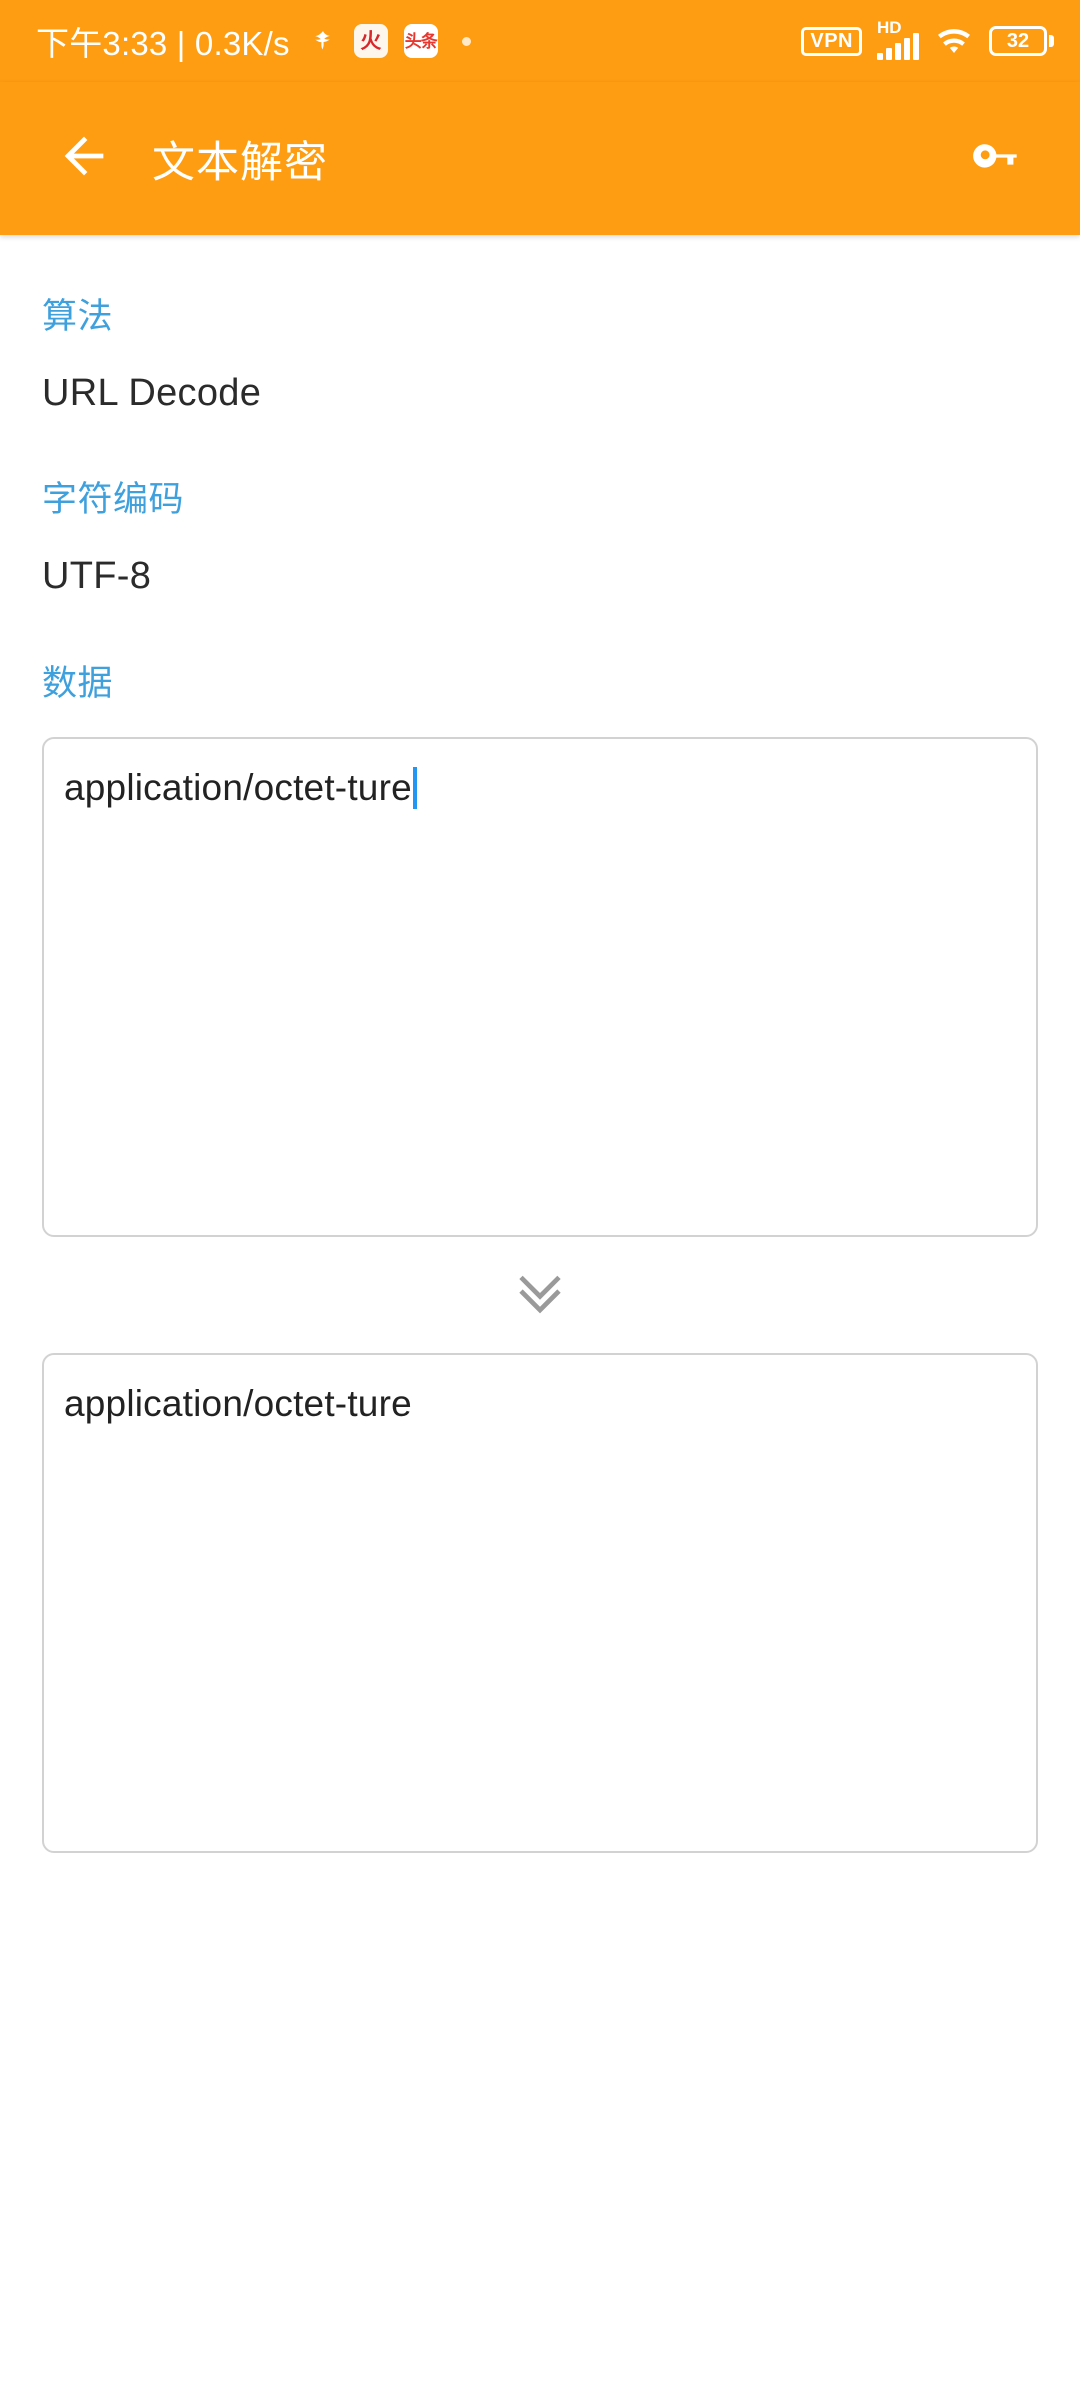 The width and height of the screenshot is (1080, 2400). I want to click on app-notification-icon: 火, so click(370, 41).